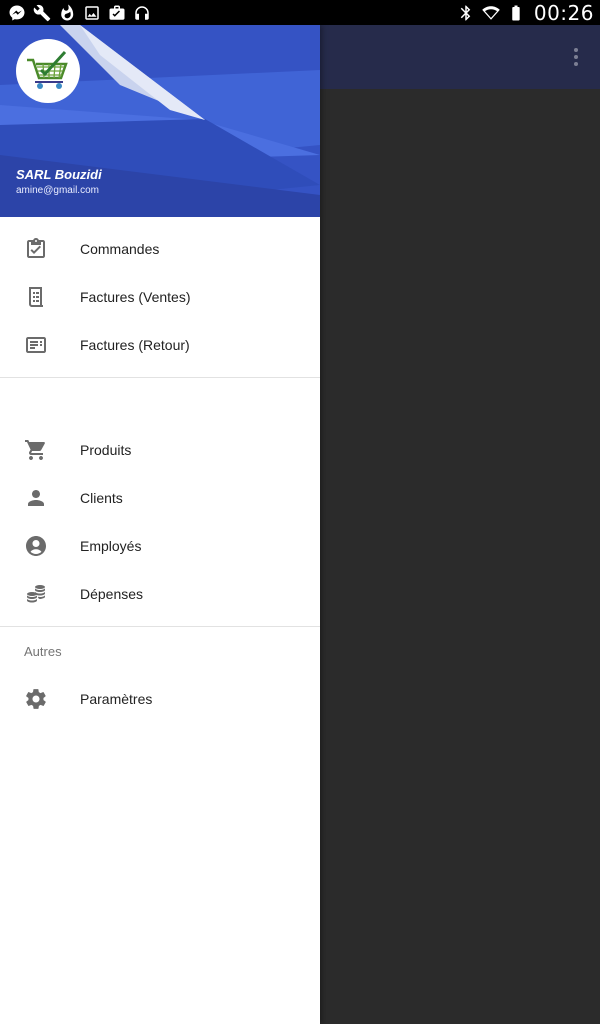  Describe the element at coordinates (106, 450) in the screenshot. I see `menu-item-label: Produits` at that location.